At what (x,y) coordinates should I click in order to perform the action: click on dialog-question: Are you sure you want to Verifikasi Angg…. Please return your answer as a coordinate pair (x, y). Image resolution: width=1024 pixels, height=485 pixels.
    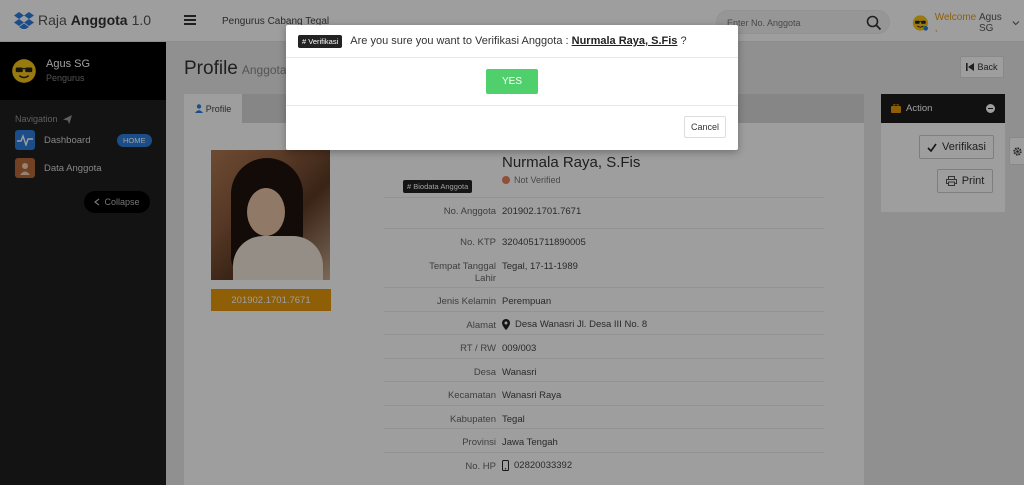
    Looking at the image, I should click on (518, 41).